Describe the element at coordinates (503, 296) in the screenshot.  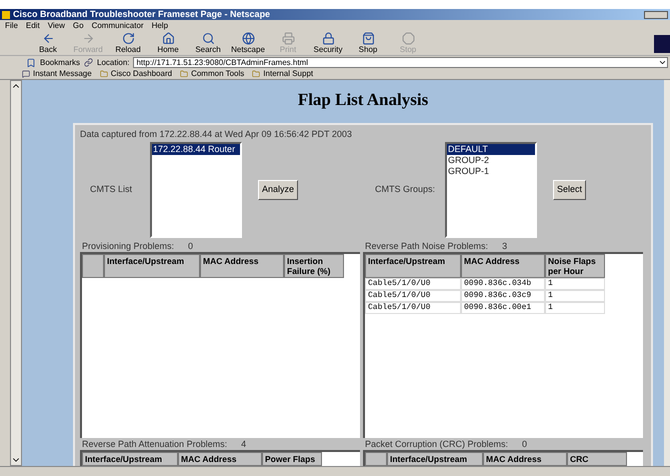
I see `table-cell: 0090.836c.03c9` at that location.